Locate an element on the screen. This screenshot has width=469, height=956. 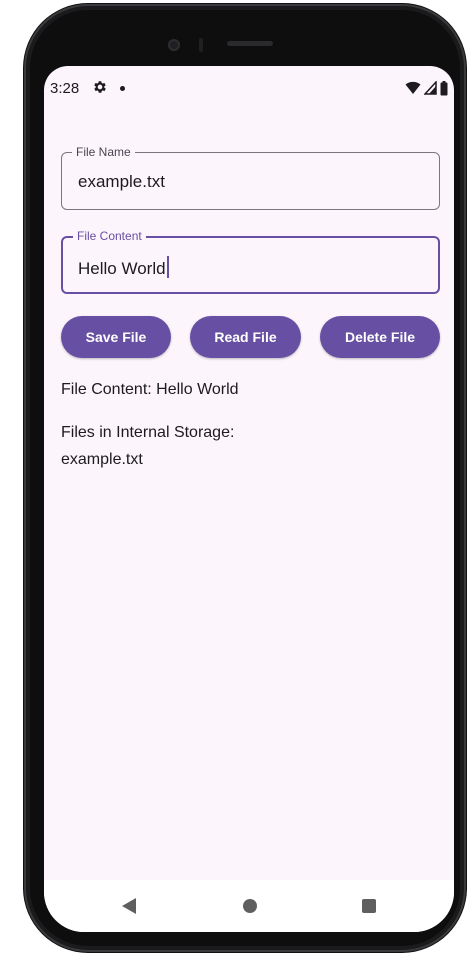
notification-dot-icon is located at coordinates (122, 88).